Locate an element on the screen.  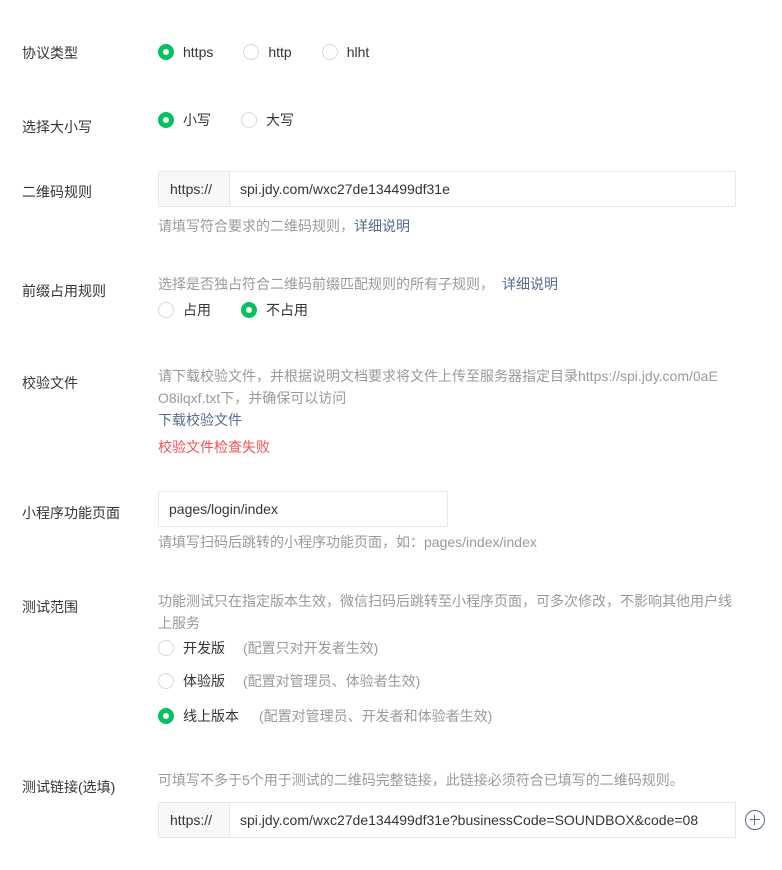
protocol-option-hlht: hlht is located at coordinates (345, 52).